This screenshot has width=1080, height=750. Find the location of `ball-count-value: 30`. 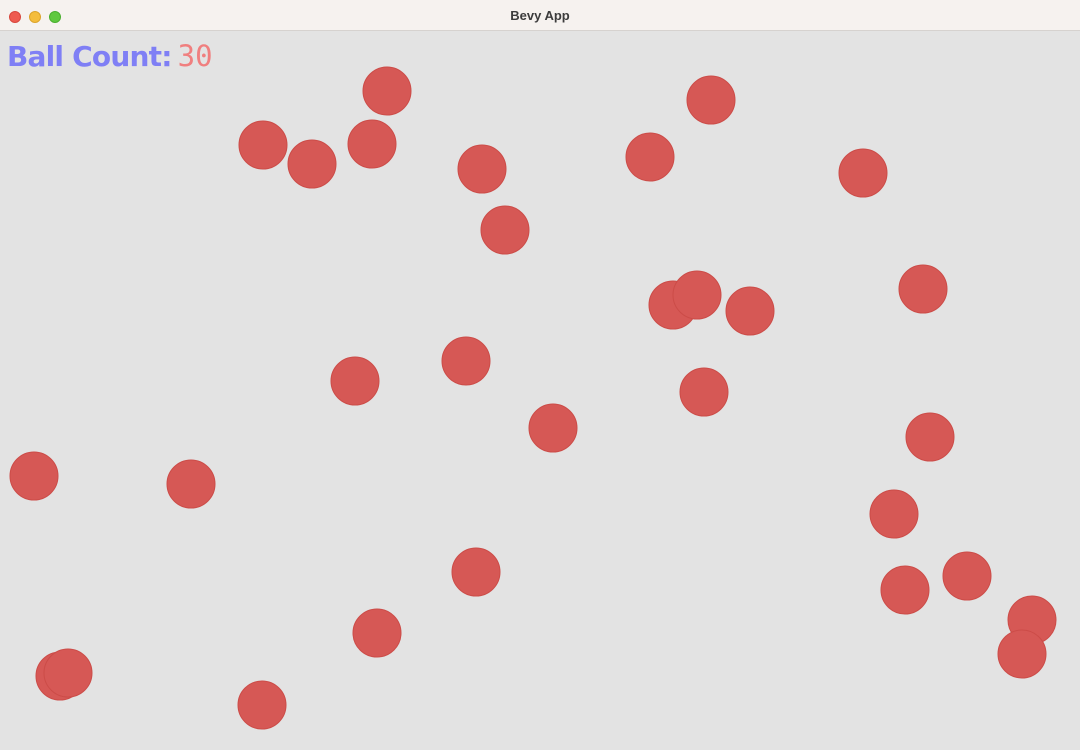

ball-count-value: 30 is located at coordinates (195, 56).